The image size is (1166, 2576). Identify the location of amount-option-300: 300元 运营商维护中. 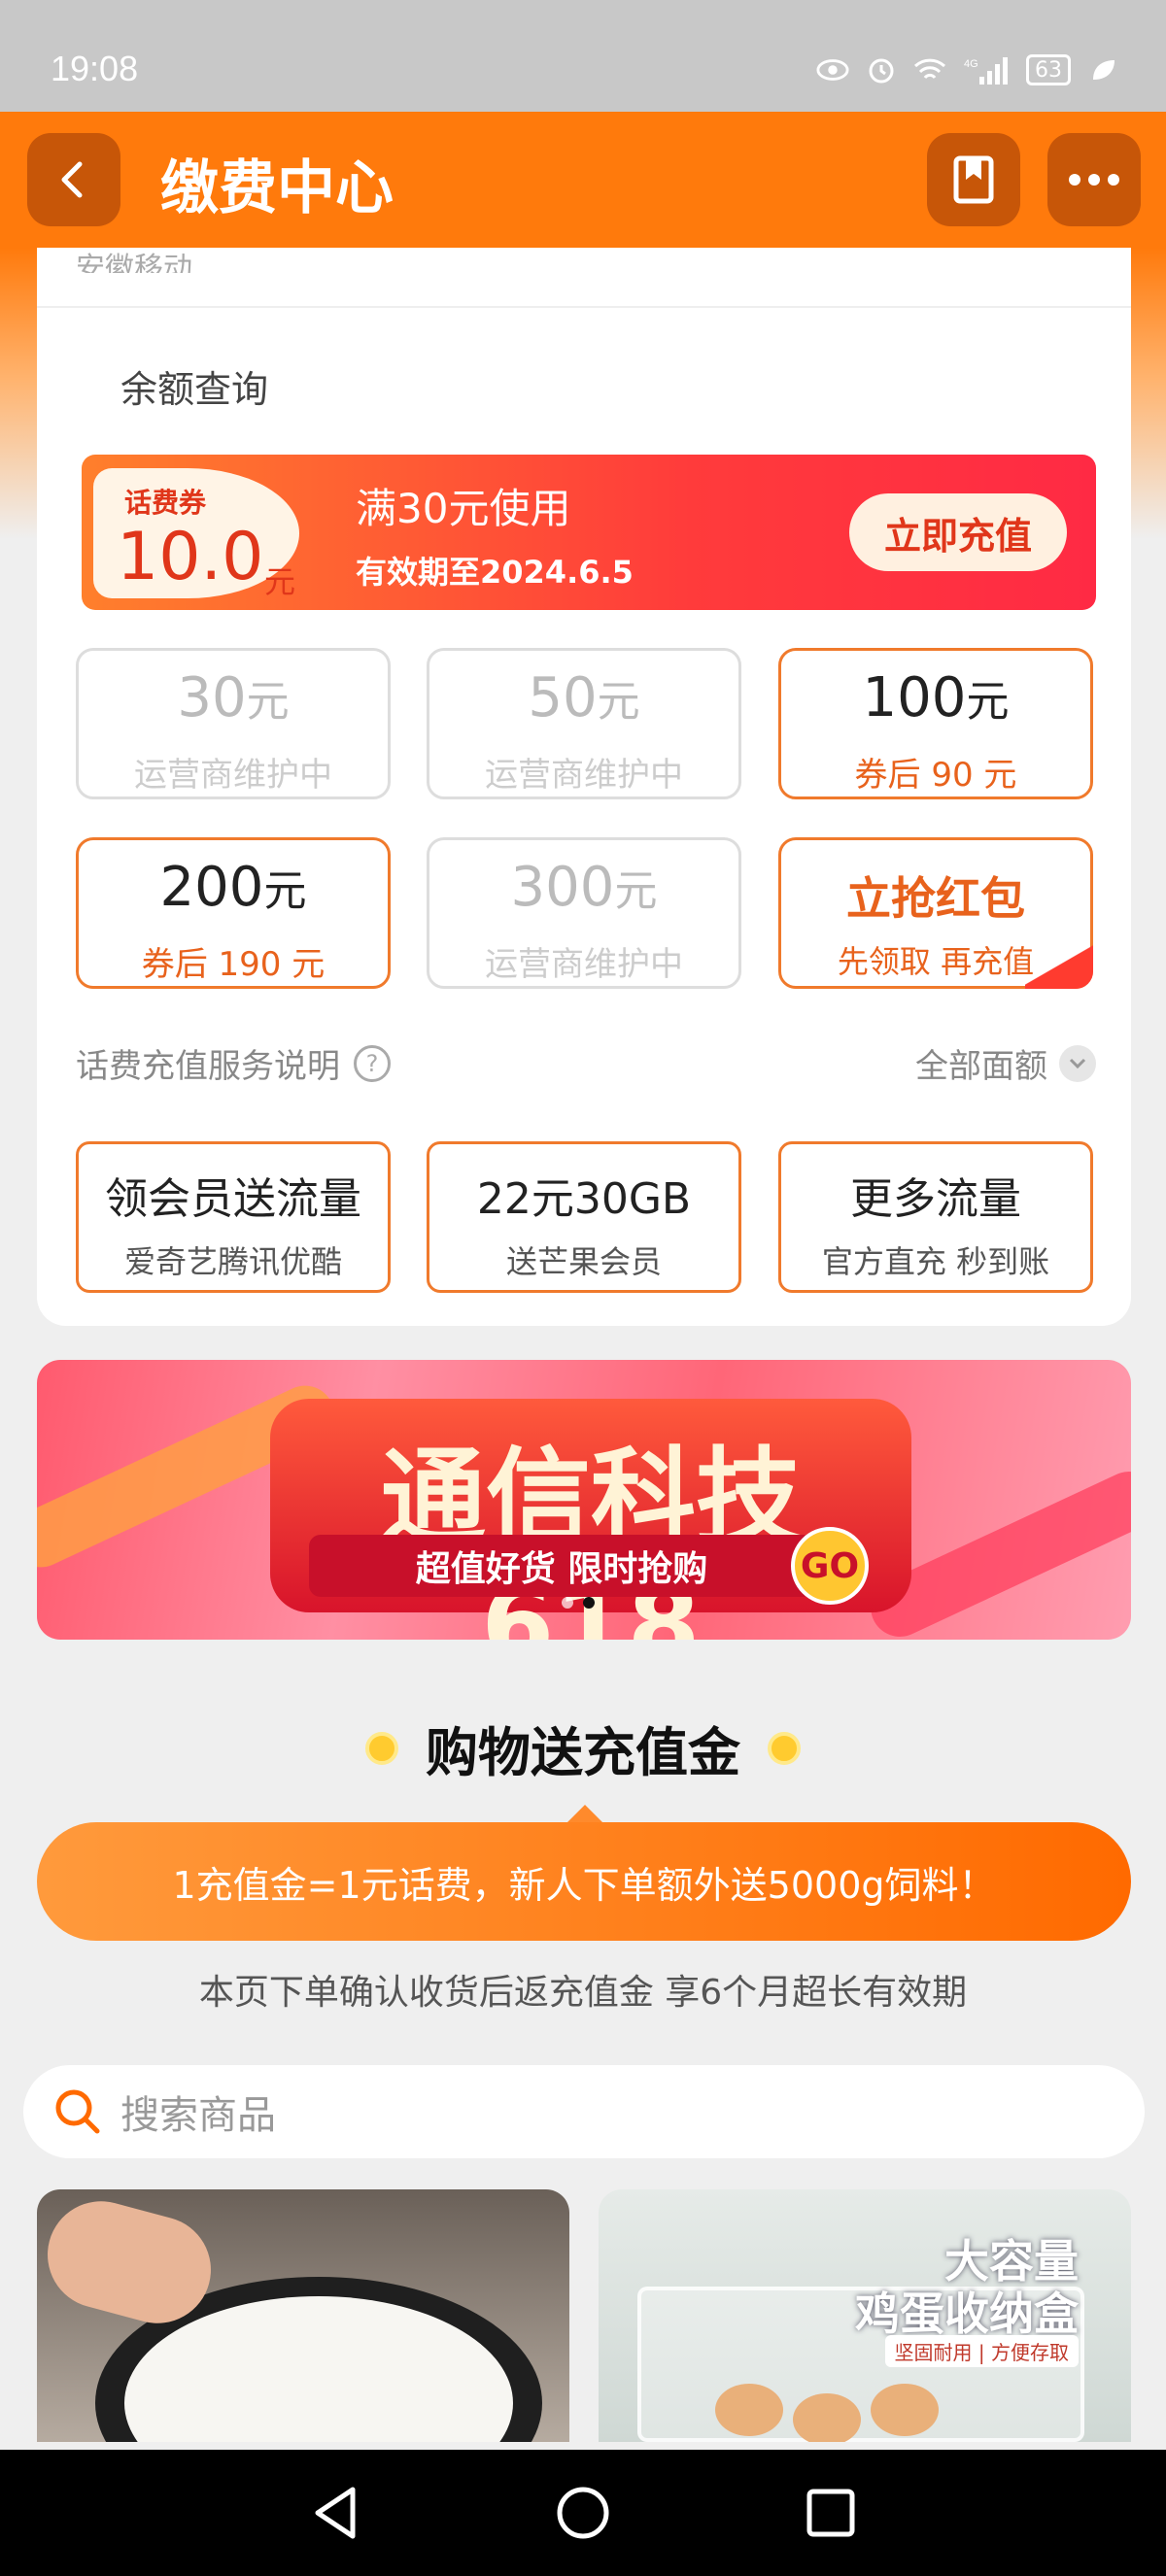
(584, 913).